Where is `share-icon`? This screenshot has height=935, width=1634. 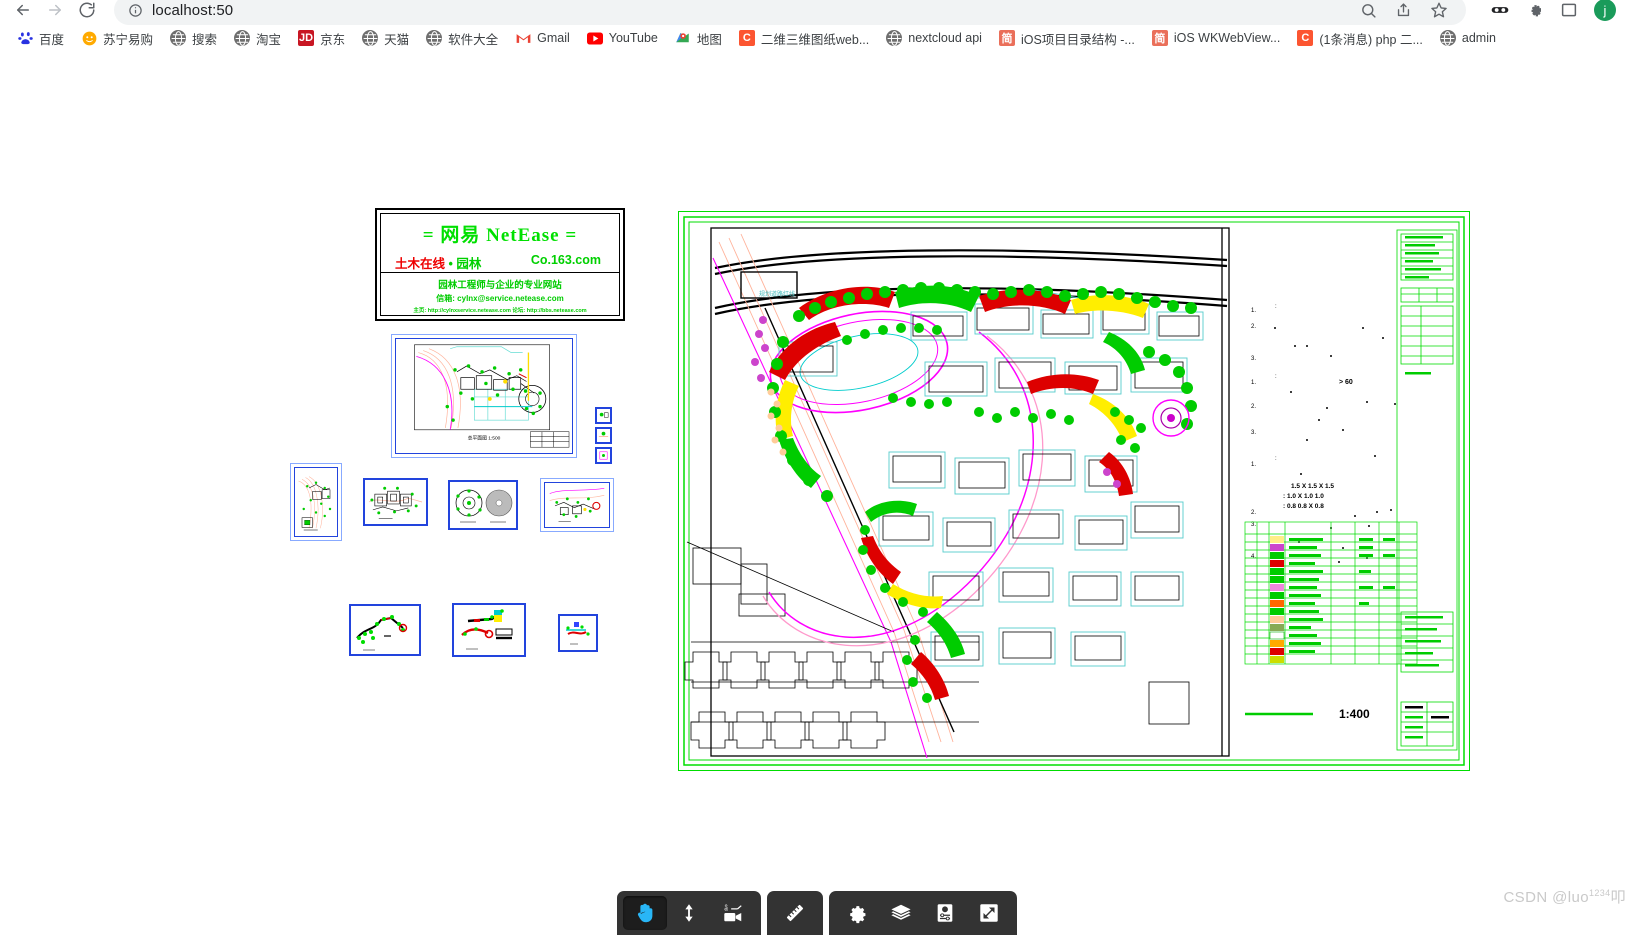 share-icon is located at coordinates (1403, 10).